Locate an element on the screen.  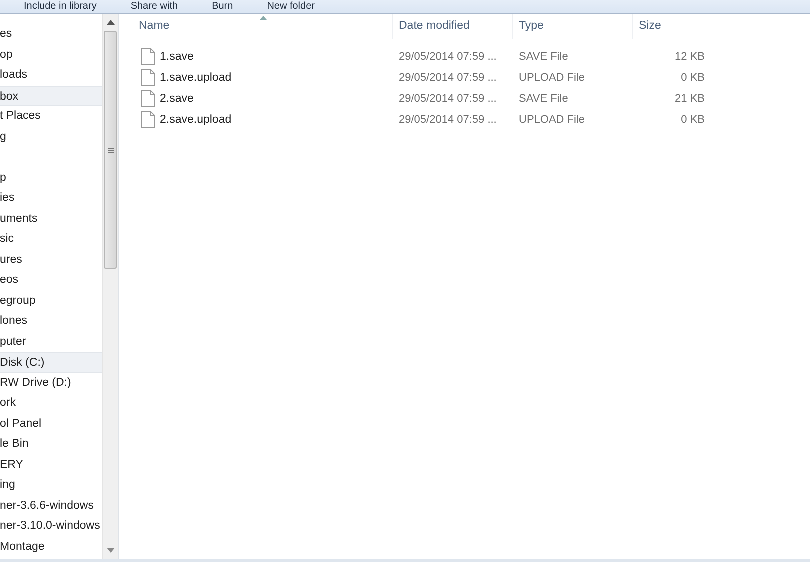
file-name: 1.save is located at coordinates (177, 56).